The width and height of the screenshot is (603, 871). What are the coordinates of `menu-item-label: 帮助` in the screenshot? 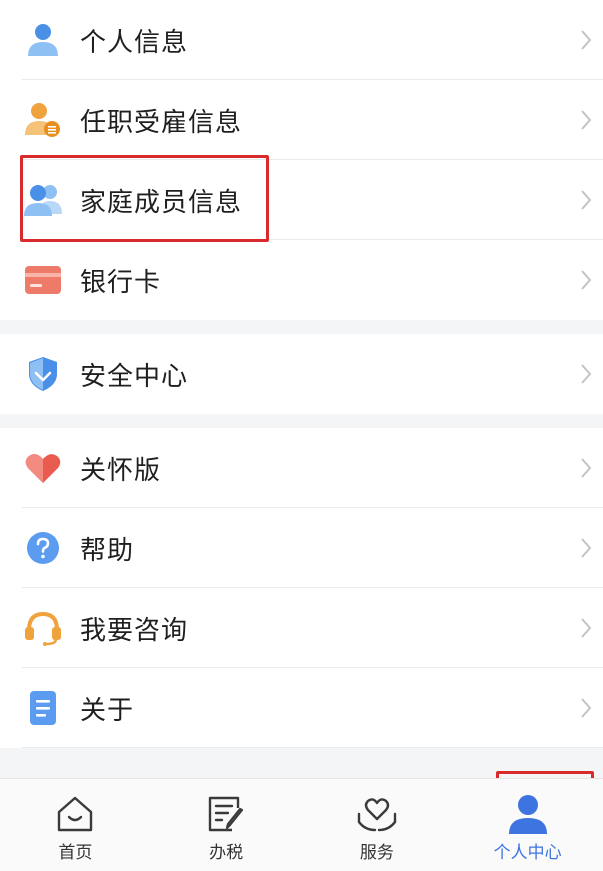 It's located at (107, 550).